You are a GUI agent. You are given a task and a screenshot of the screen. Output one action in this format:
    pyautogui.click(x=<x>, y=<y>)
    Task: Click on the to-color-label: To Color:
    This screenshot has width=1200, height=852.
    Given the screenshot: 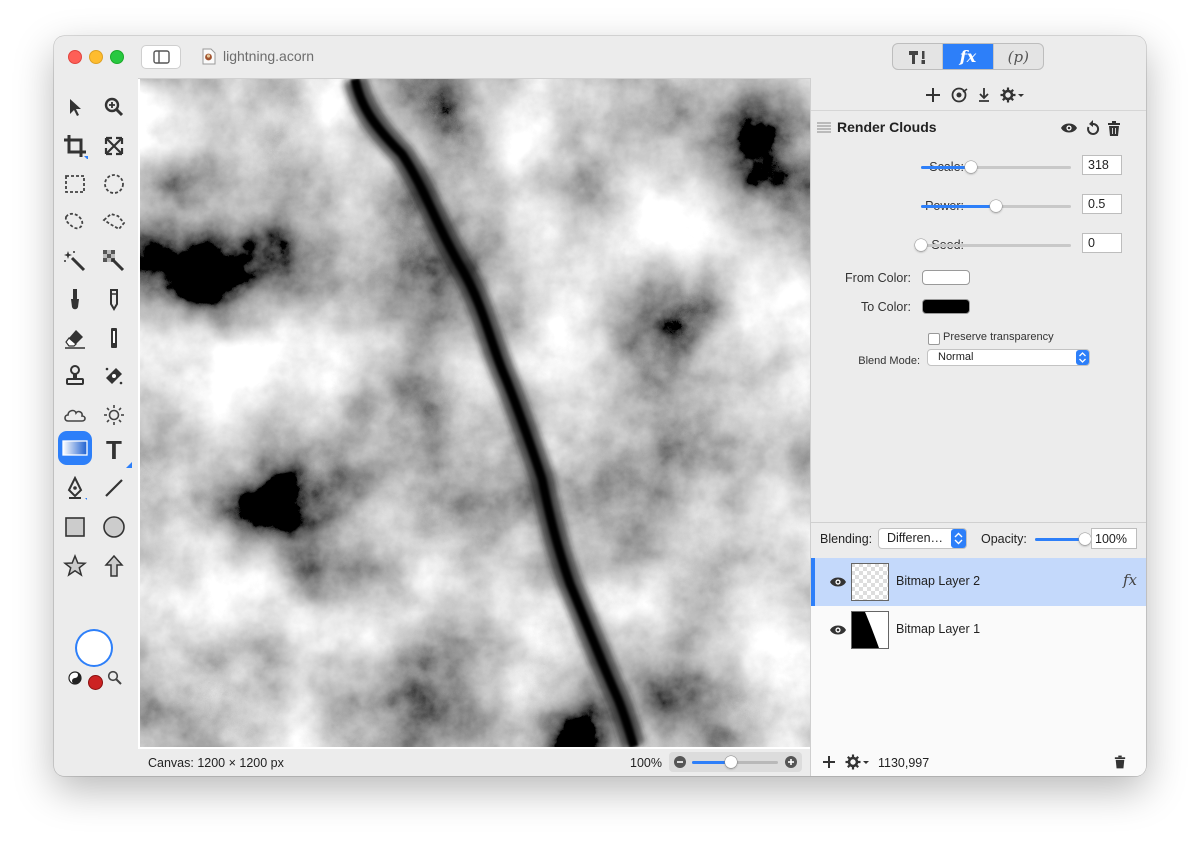 What is the action you would take?
    pyautogui.click(x=885, y=307)
    